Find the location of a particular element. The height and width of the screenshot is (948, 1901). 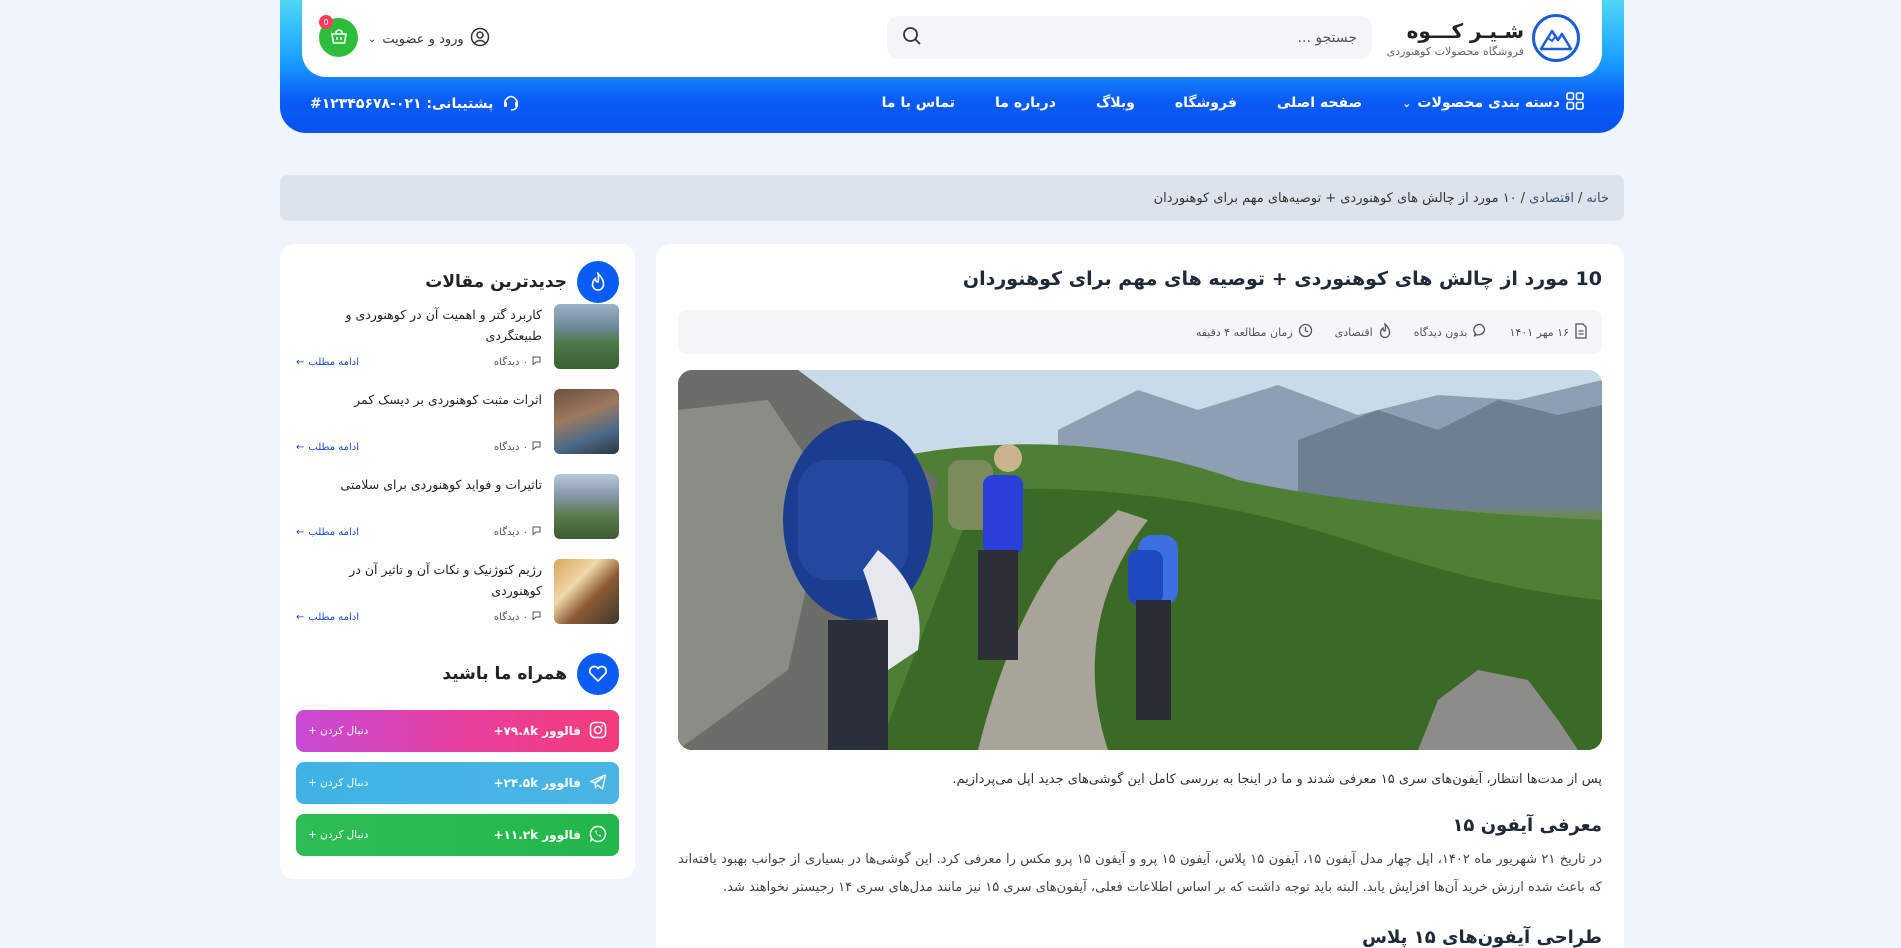

nav-contact: تماس با ما is located at coordinates (918, 103).